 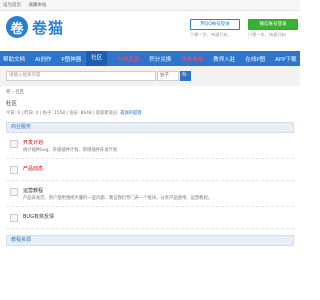 What do you see at coordinates (12, 5) in the screenshot?
I see `set-homepage-link: 设为首页` at bounding box center [12, 5].